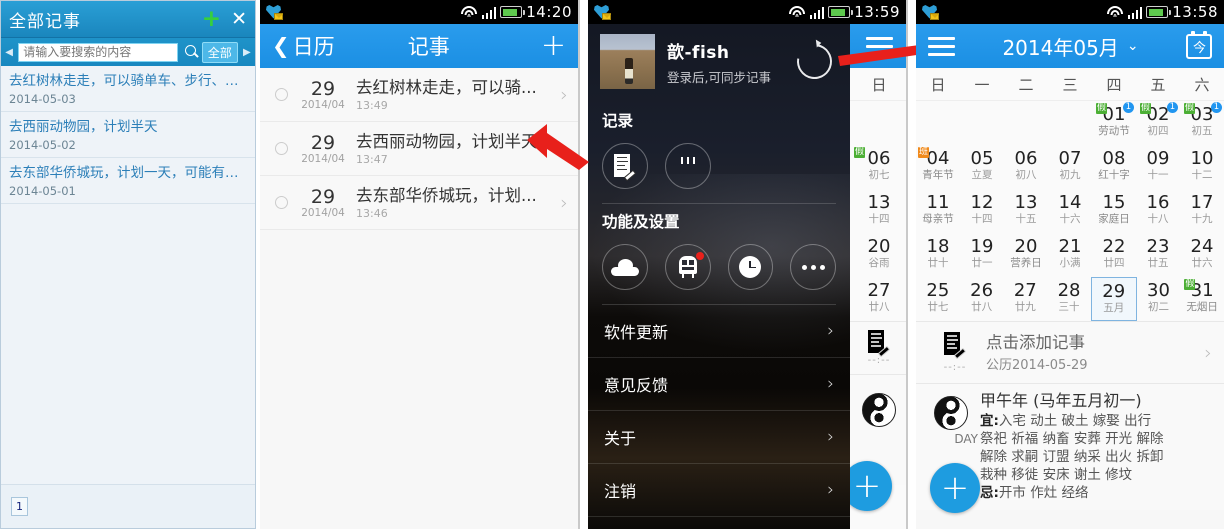 This screenshot has width=1224, height=529. Describe the element at coordinates (1158, 255) in the screenshot. I see `calendar-cell: 23 廿五` at that location.